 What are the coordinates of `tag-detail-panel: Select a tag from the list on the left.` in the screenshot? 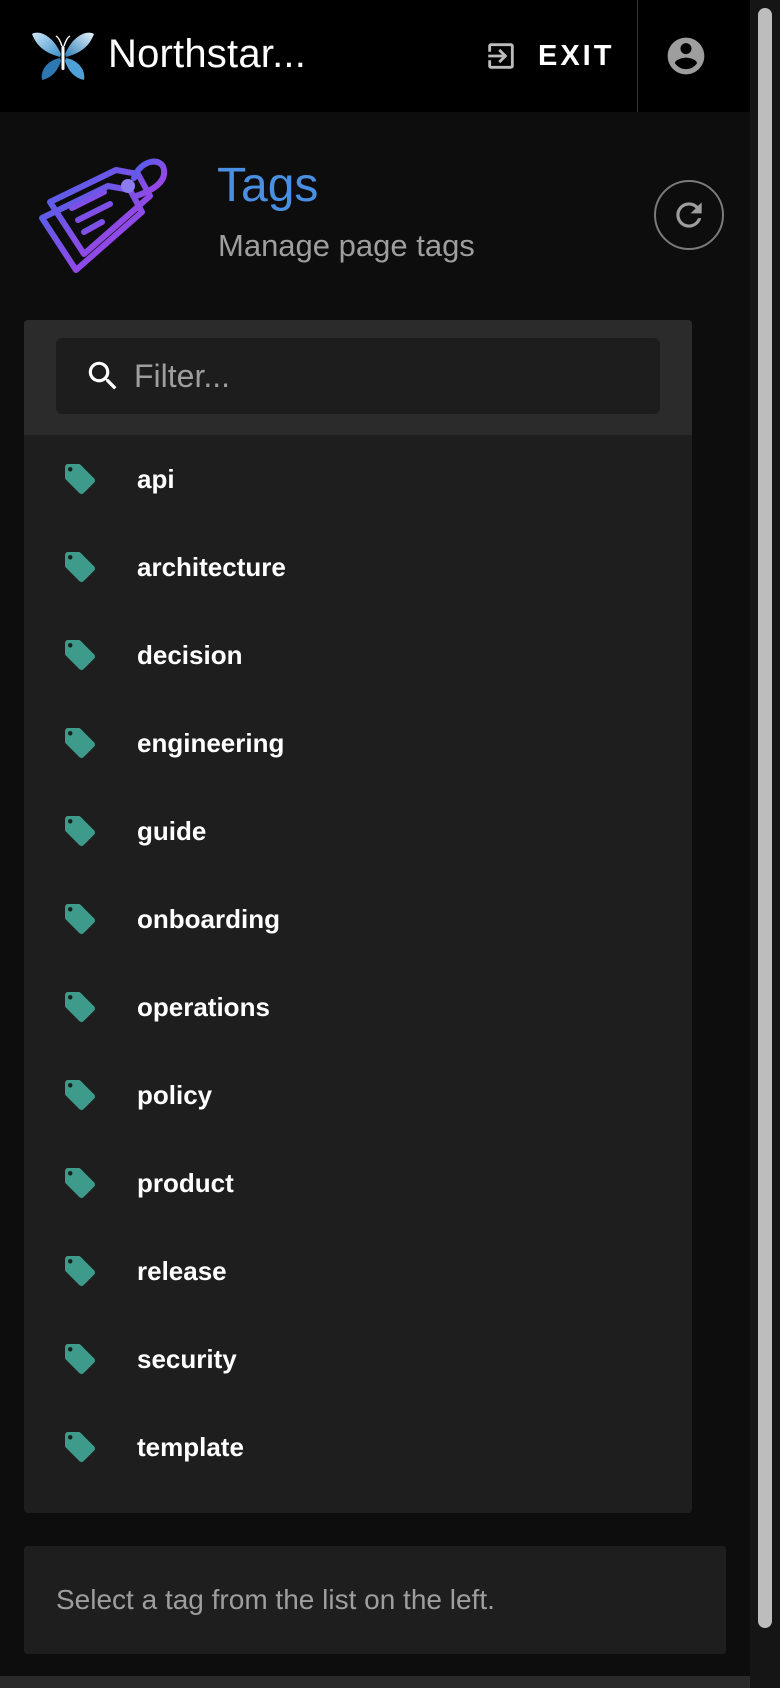 It's located at (375, 1600).